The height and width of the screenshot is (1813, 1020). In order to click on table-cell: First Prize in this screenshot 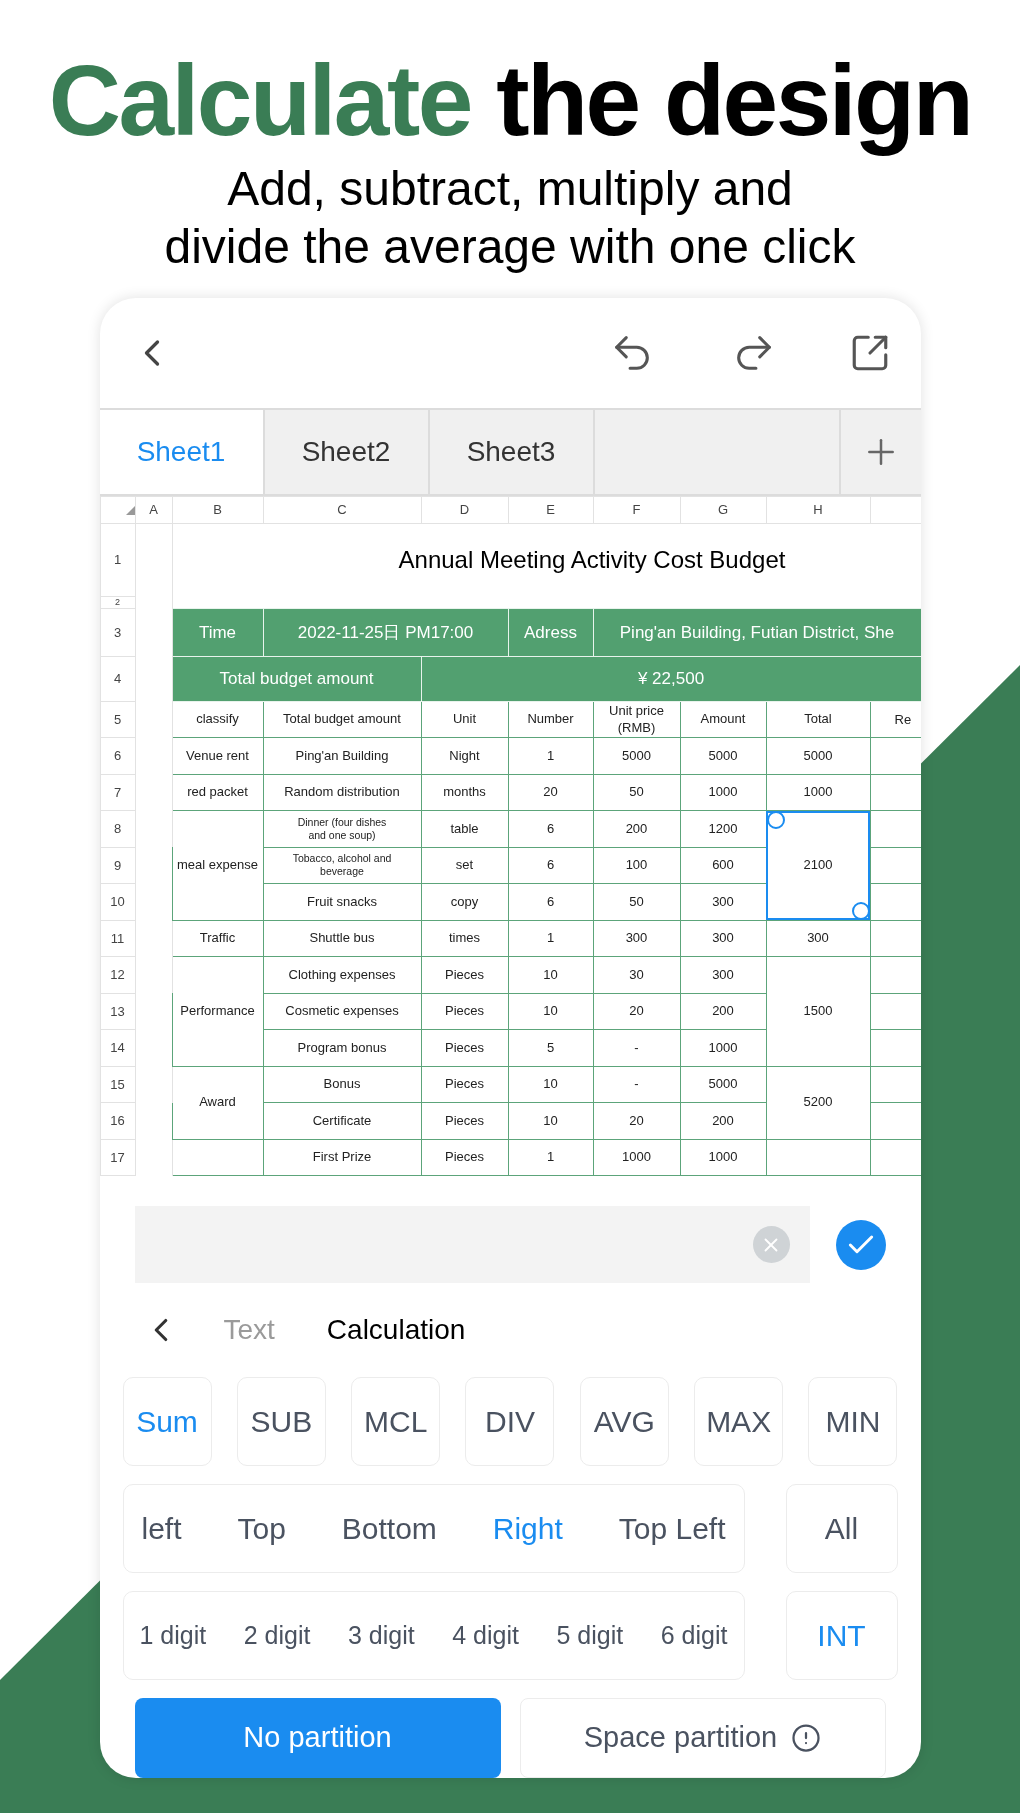, I will do `click(342, 1157)`.